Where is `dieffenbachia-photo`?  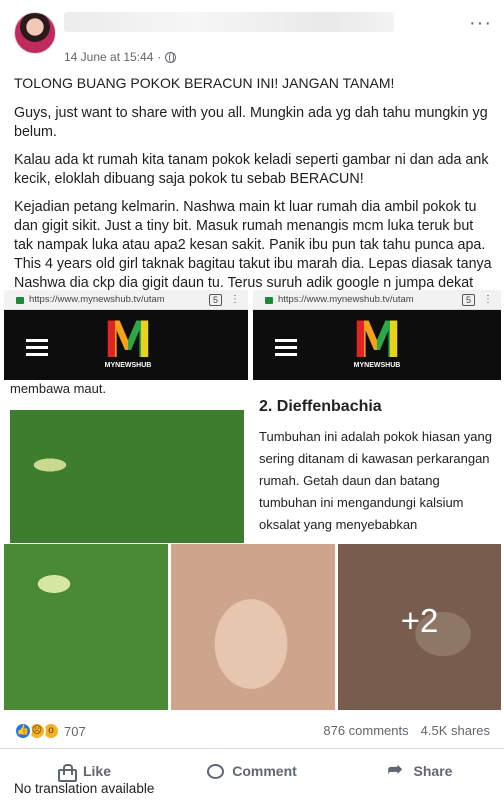
dieffenbachia-photo is located at coordinates (127, 476).